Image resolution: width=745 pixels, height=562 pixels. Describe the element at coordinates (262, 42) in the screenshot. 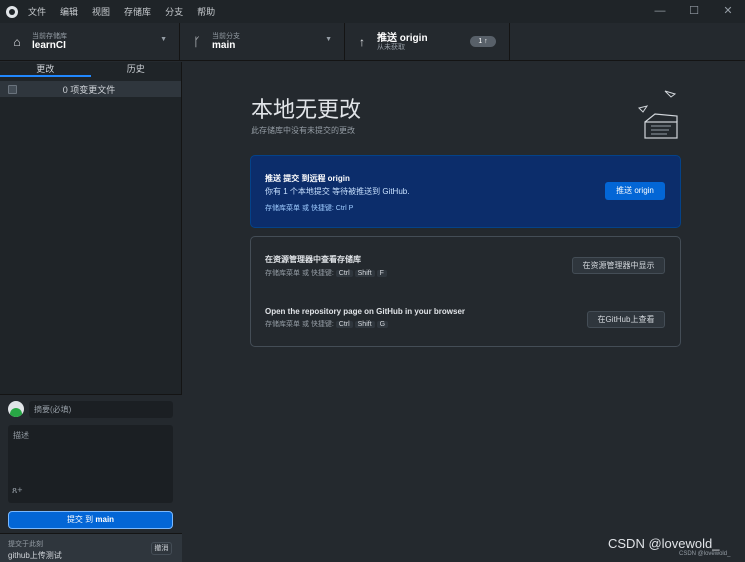

I see `branch-selector: ᚴ 当前分支 main ▼` at that location.